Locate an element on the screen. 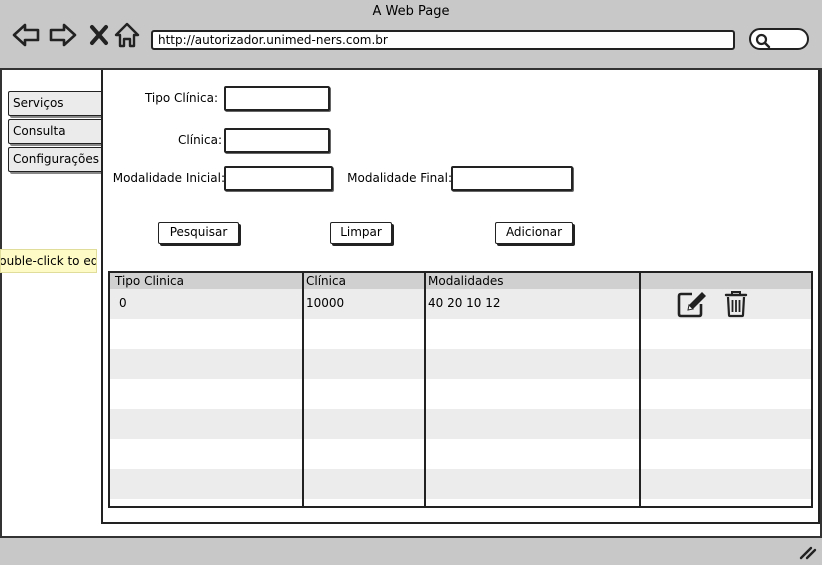 This screenshot has width=822, height=565. column-header-modalidades: Modalidades is located at coordinates (466, 281).